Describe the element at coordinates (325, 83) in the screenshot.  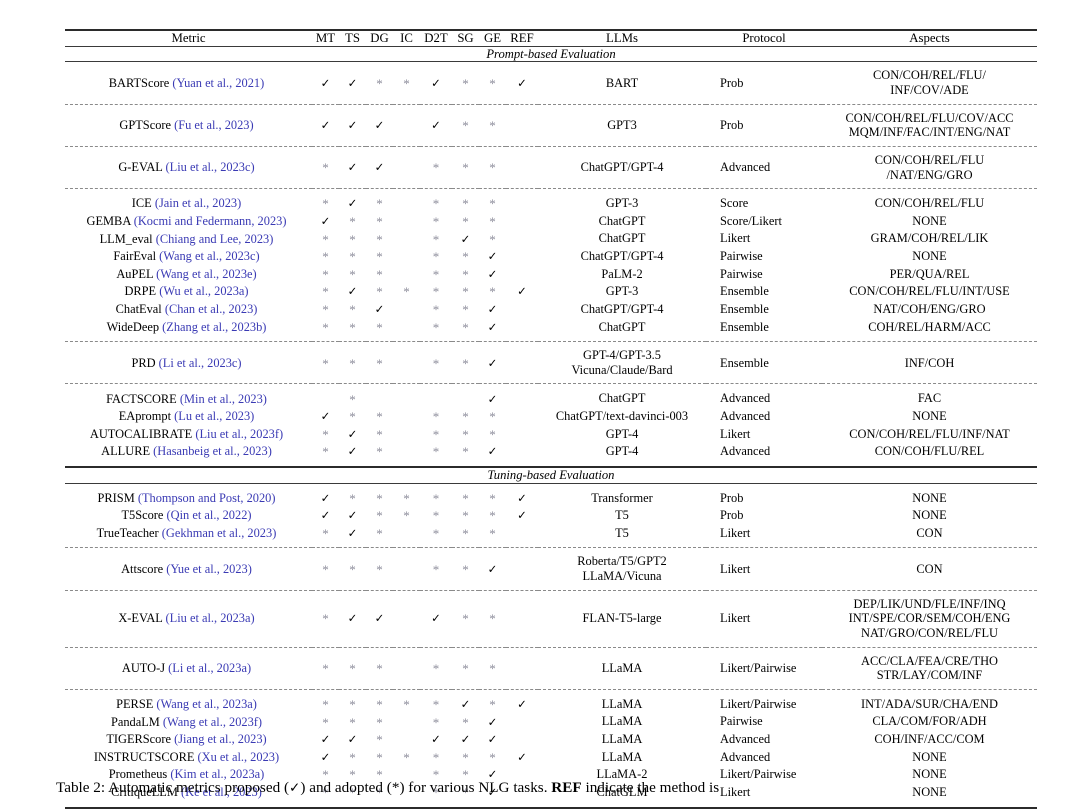
I see `cell-mt: ✓` at that location.